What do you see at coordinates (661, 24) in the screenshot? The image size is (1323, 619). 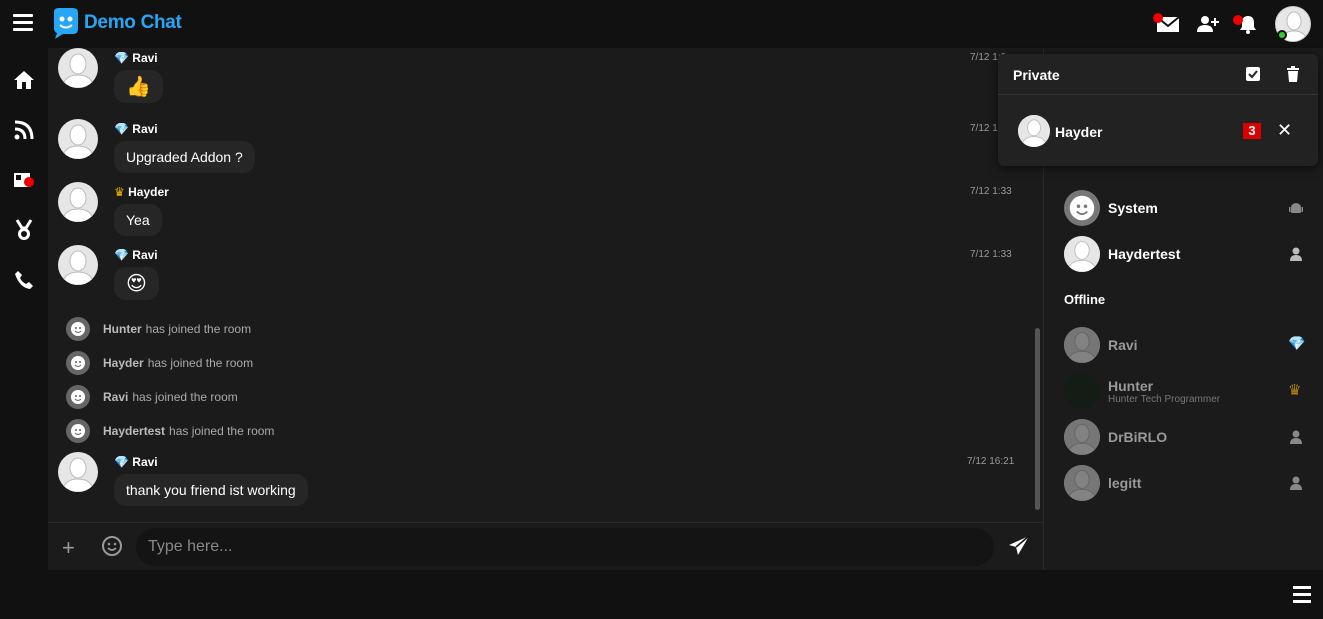 I see `top-bar: Demo Chat` at bounding box center [661, 24].